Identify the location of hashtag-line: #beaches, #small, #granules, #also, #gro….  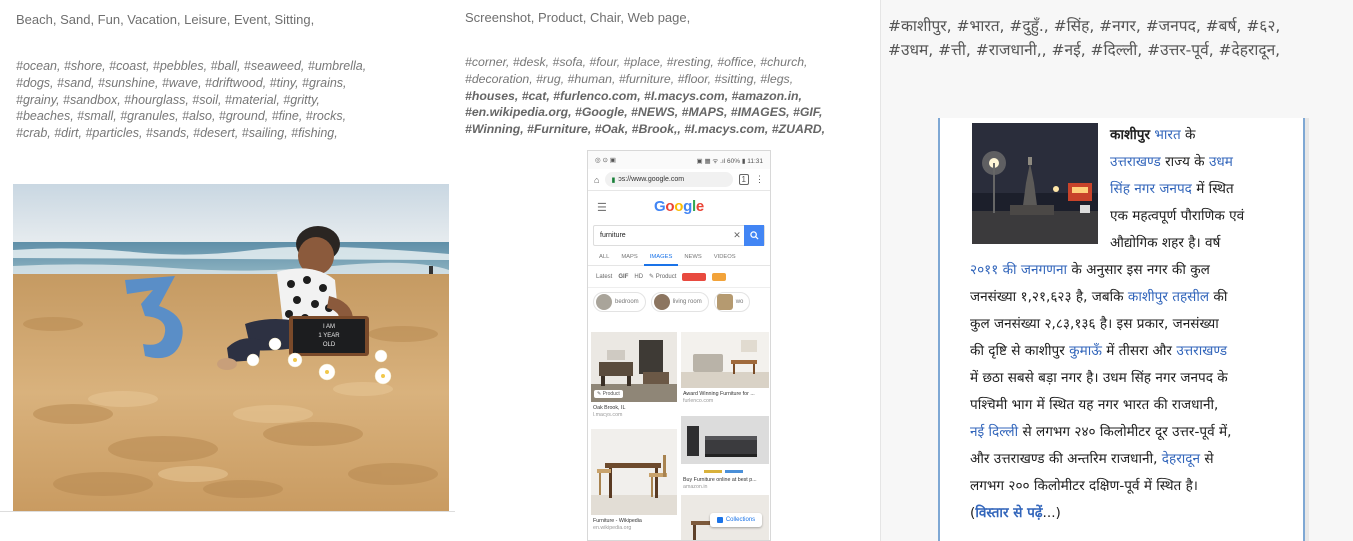
(181, 116).